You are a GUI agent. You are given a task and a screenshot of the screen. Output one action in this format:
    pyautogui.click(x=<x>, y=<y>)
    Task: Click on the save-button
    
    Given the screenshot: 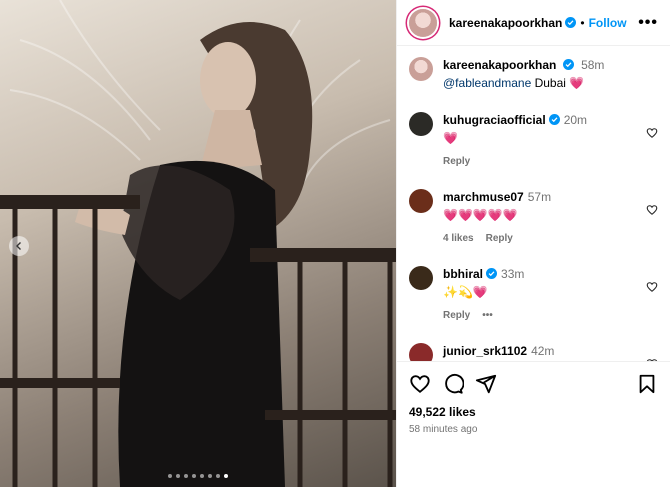 What is the action you would take?
    pyautogui.click(x=647, y=384)
    